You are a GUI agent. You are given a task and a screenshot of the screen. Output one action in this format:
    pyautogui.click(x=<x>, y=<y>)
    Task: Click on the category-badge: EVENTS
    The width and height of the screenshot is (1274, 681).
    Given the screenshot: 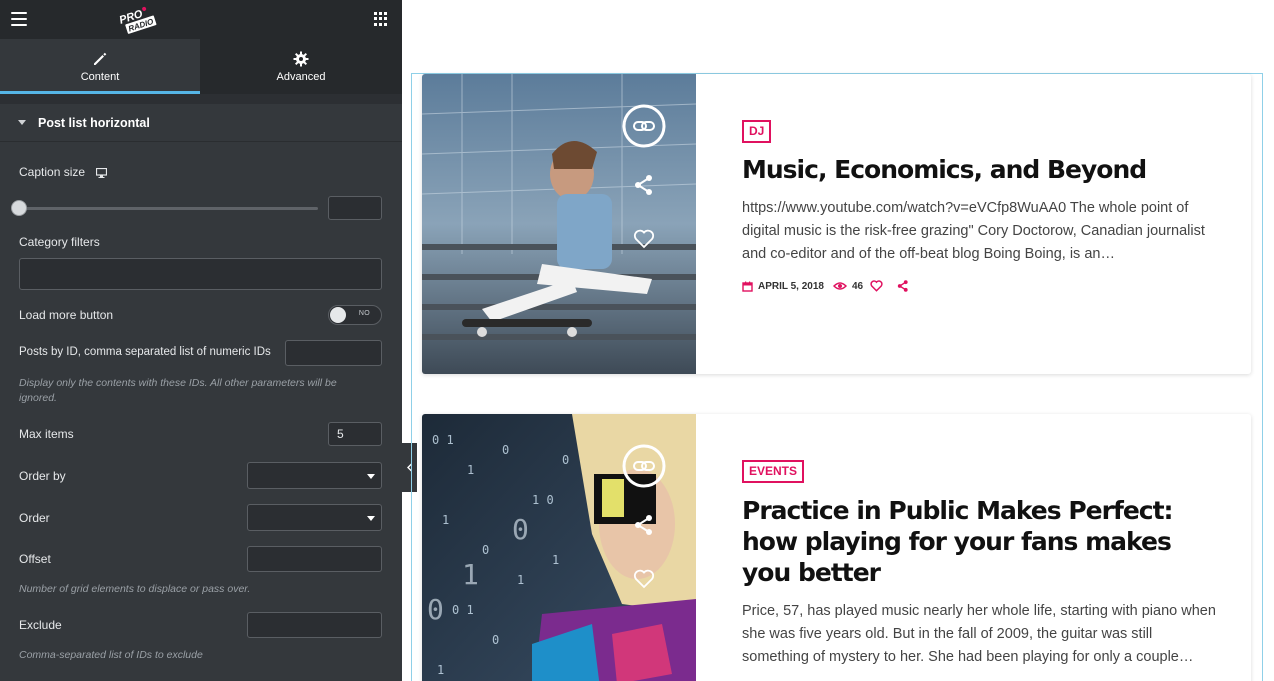 What is the action you would take?
    pyautogui.click(x=773, y=471)
    